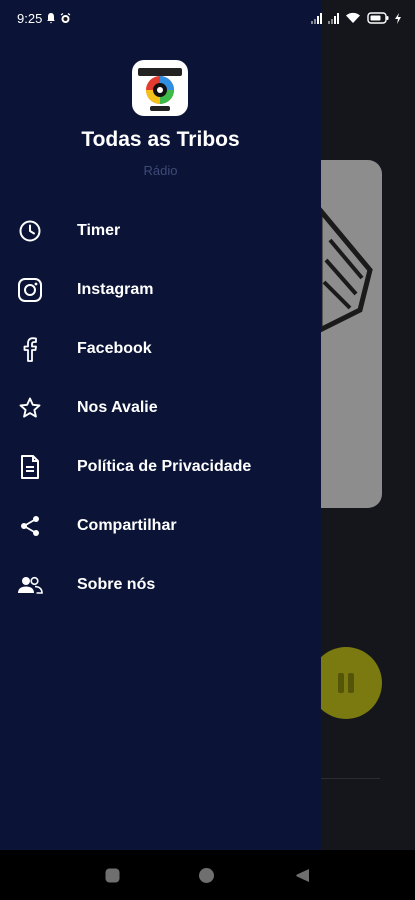 The height and width of the screenshot is (900, 415). What do you see at coordinates (207, 18) in the screenshot?
I see `status-bar: 9:25` at bounding box center [207, 18].